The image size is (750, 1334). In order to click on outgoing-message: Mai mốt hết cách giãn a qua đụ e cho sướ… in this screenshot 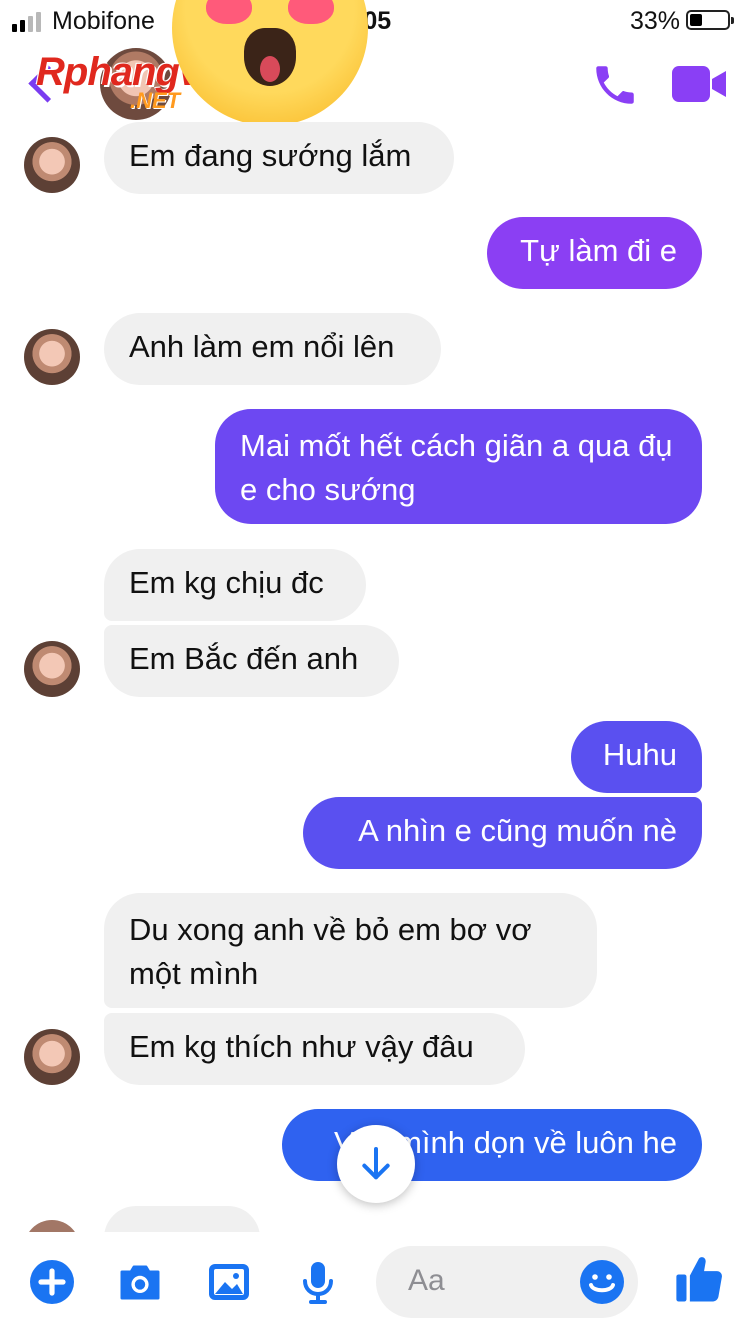, I will do `click(458, 466)`.